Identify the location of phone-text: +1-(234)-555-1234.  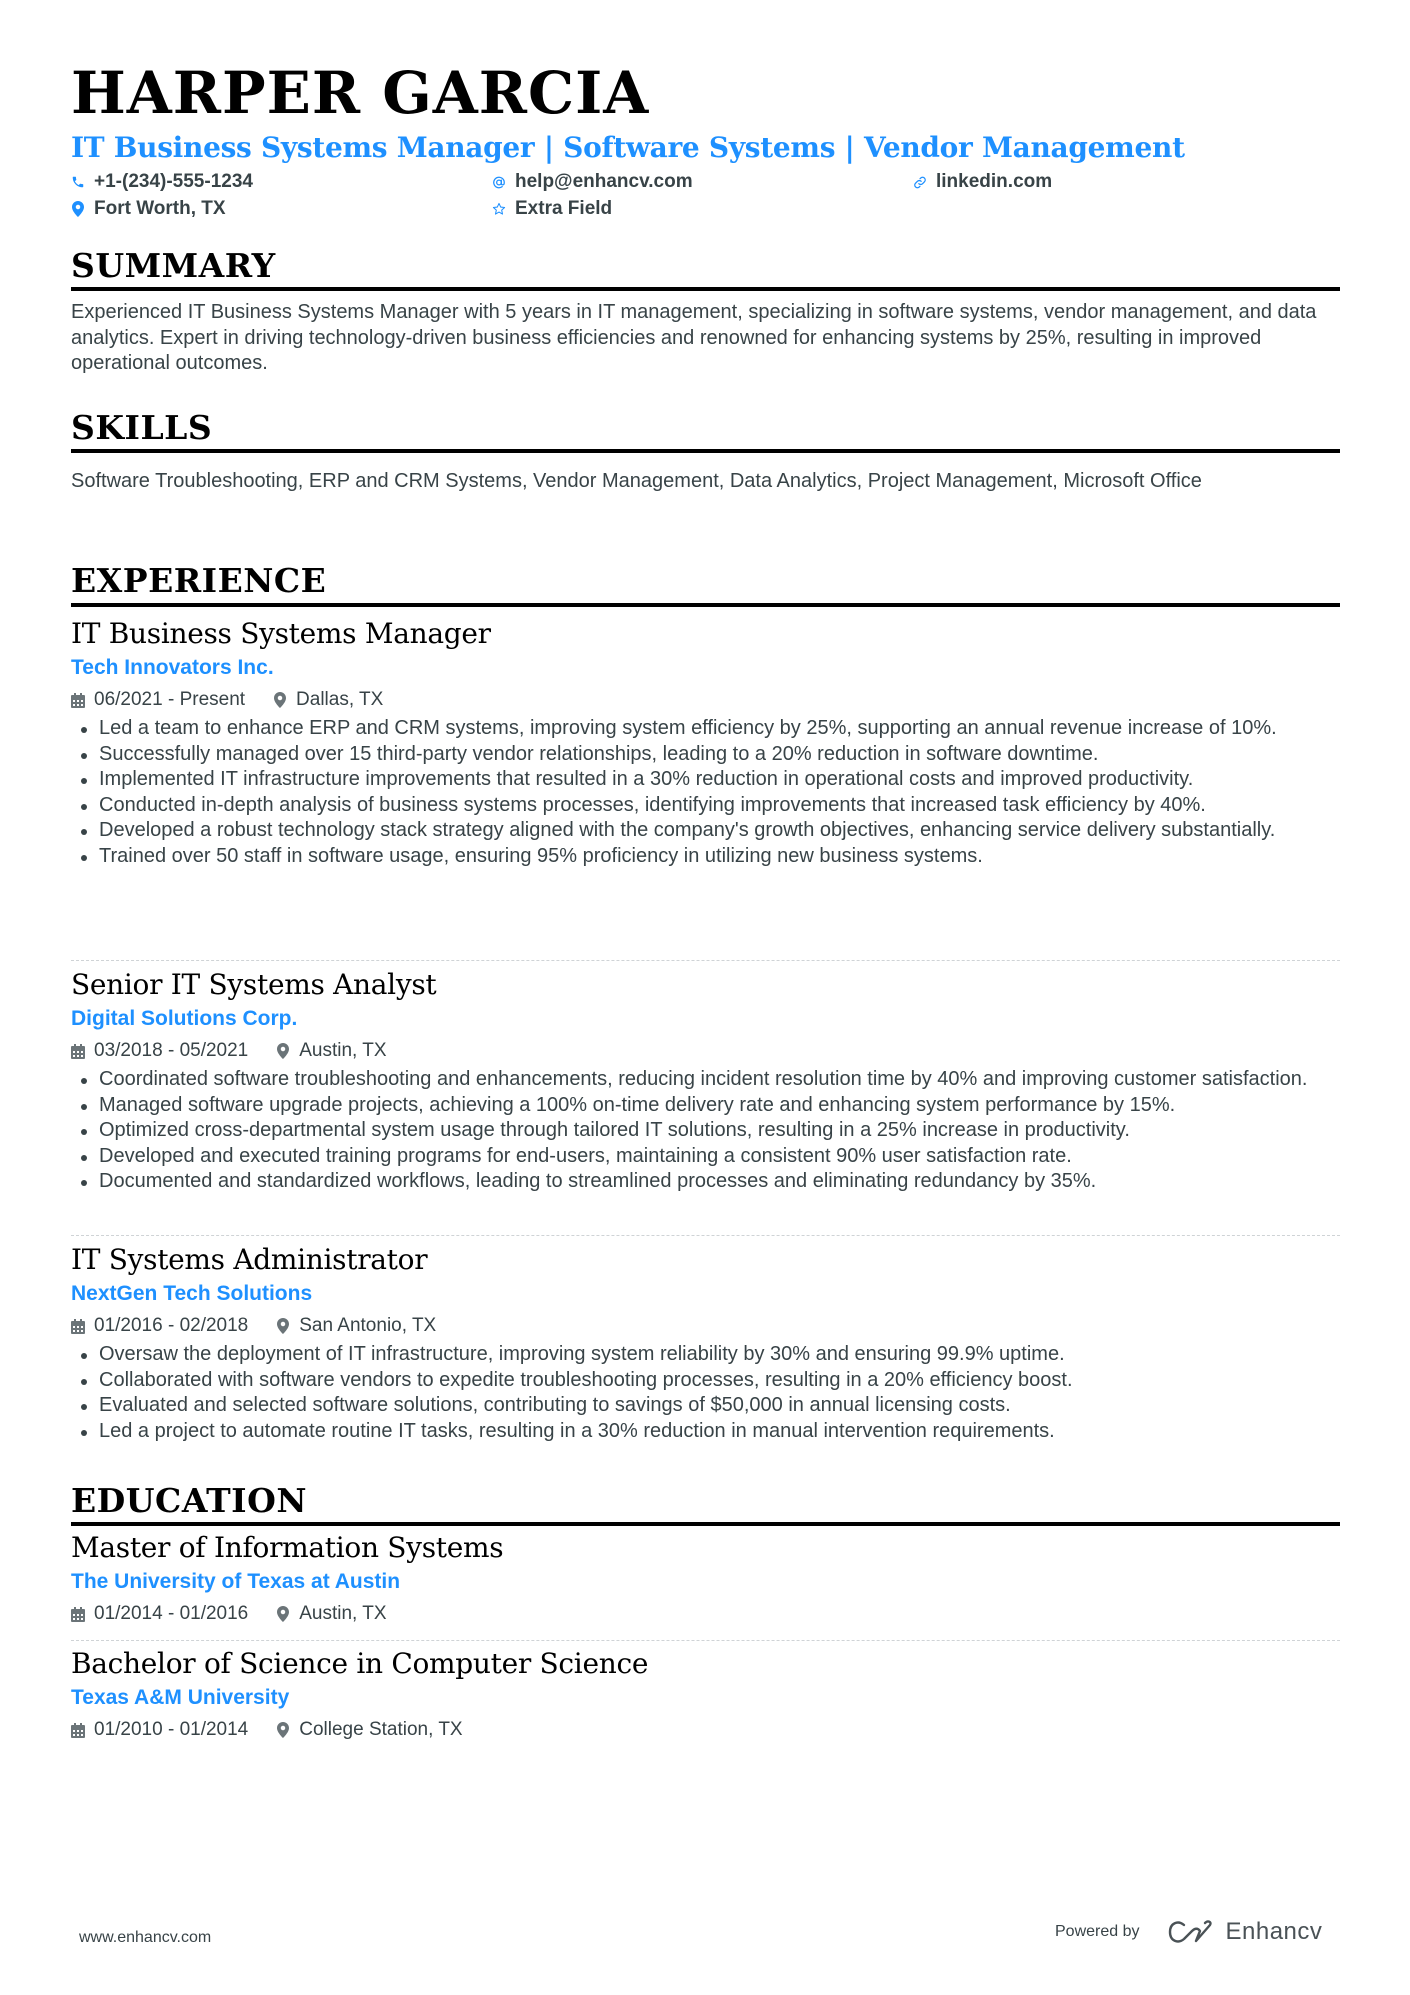
(173, 181).